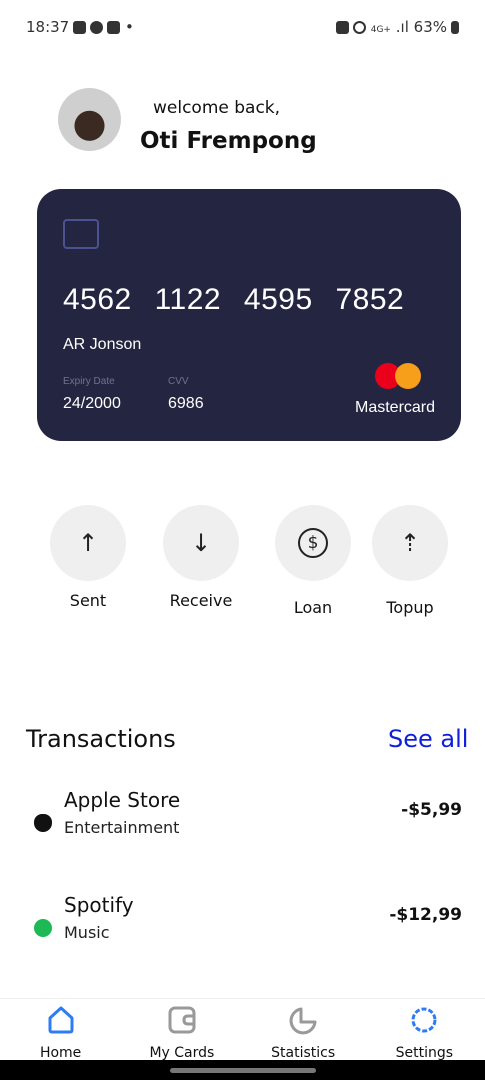  I want to click on battery-level: 63%, so click(430, 27).